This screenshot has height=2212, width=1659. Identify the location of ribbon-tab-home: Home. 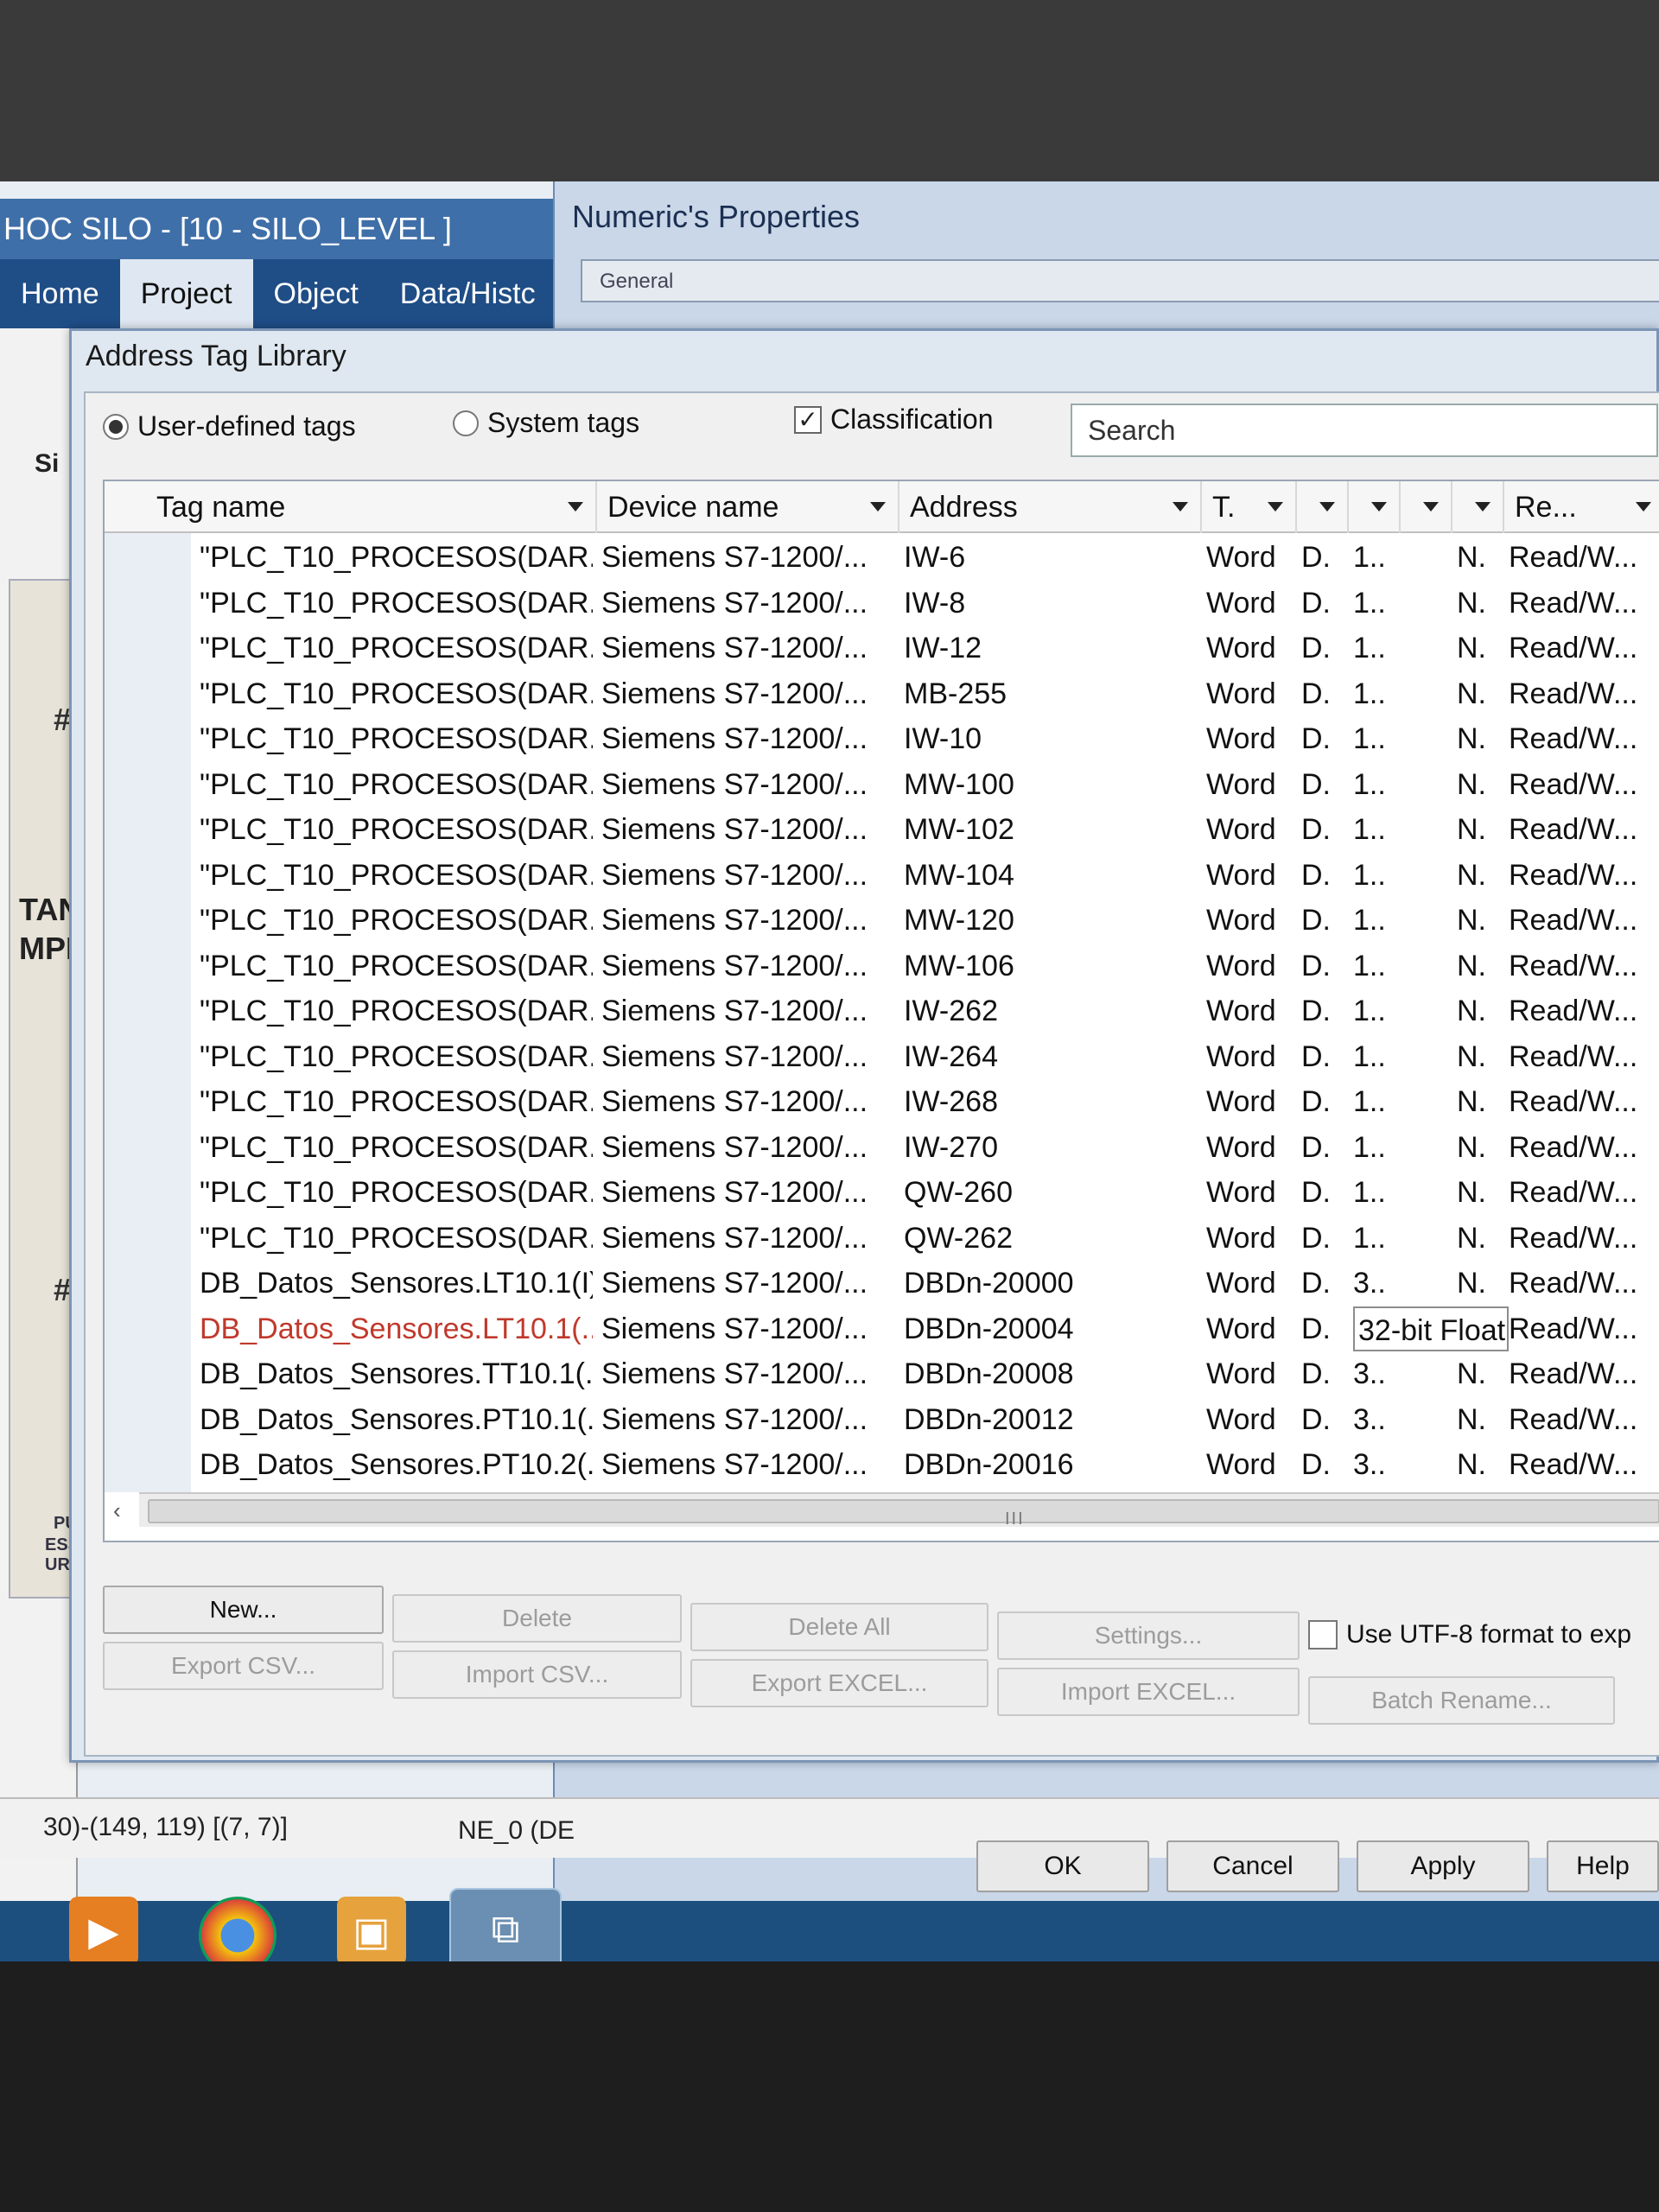
(60, 293).